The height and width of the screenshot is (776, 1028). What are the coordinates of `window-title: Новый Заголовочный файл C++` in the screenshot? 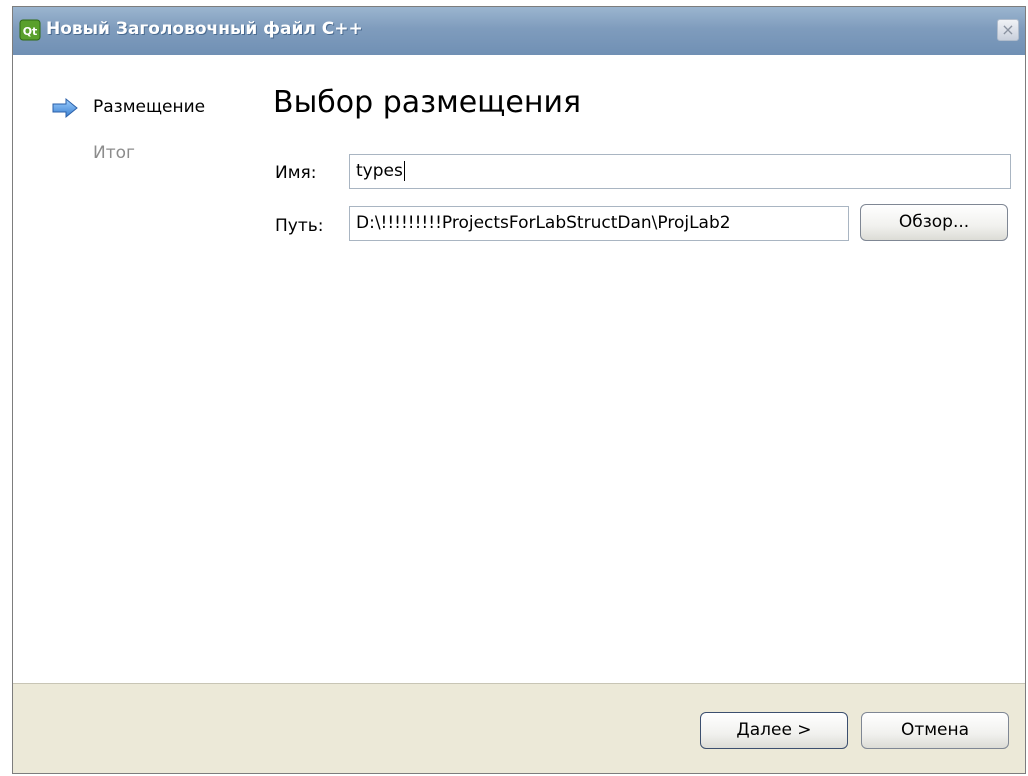 It's located at (204, 29).